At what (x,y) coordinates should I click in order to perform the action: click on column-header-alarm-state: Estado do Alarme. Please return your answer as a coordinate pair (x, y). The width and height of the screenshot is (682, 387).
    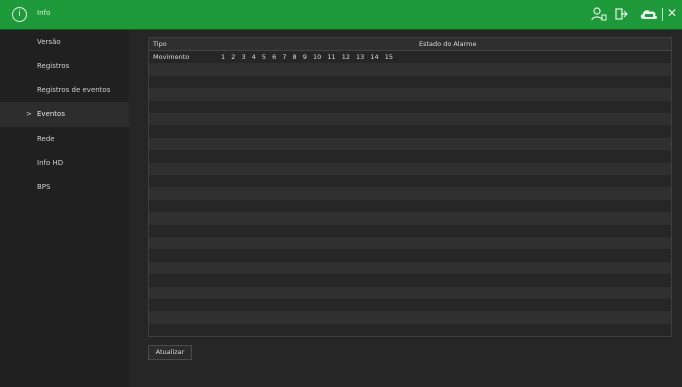
    Looking at the image, I should click on (448, 44).